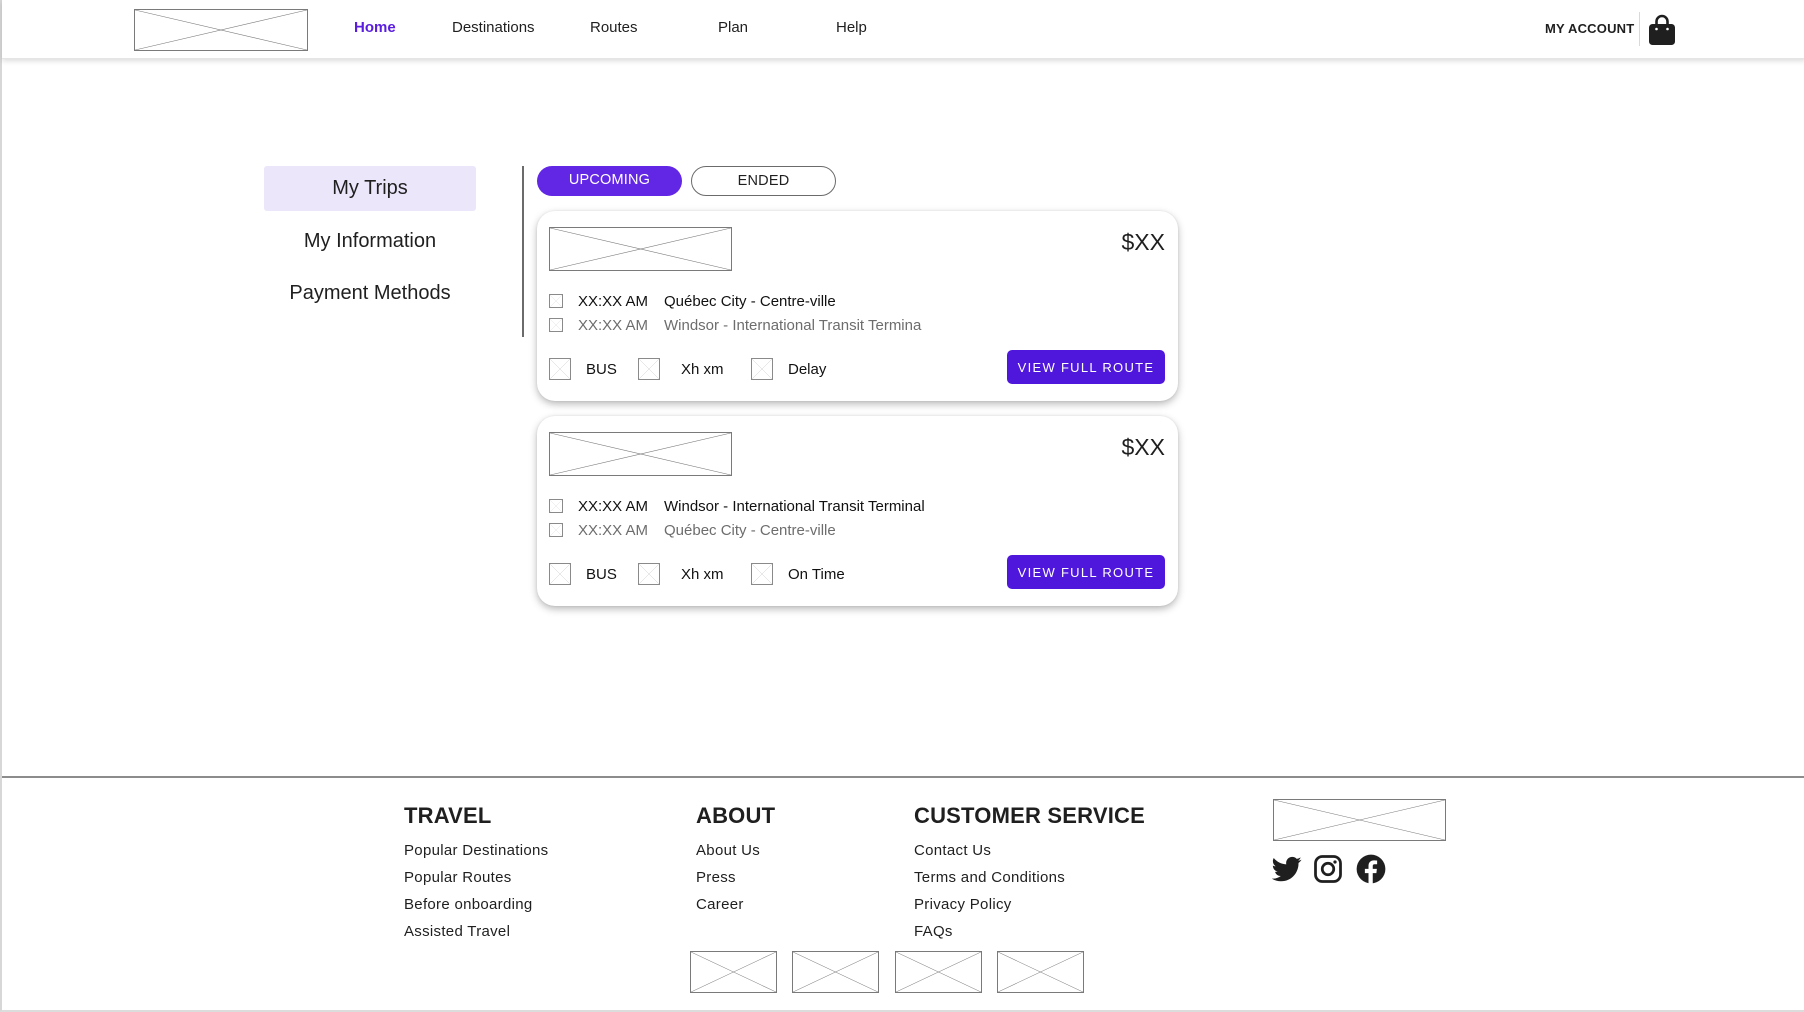 The image size is (1804, 1012). I want to click on nav-routes: Routes, so click(614, 27).